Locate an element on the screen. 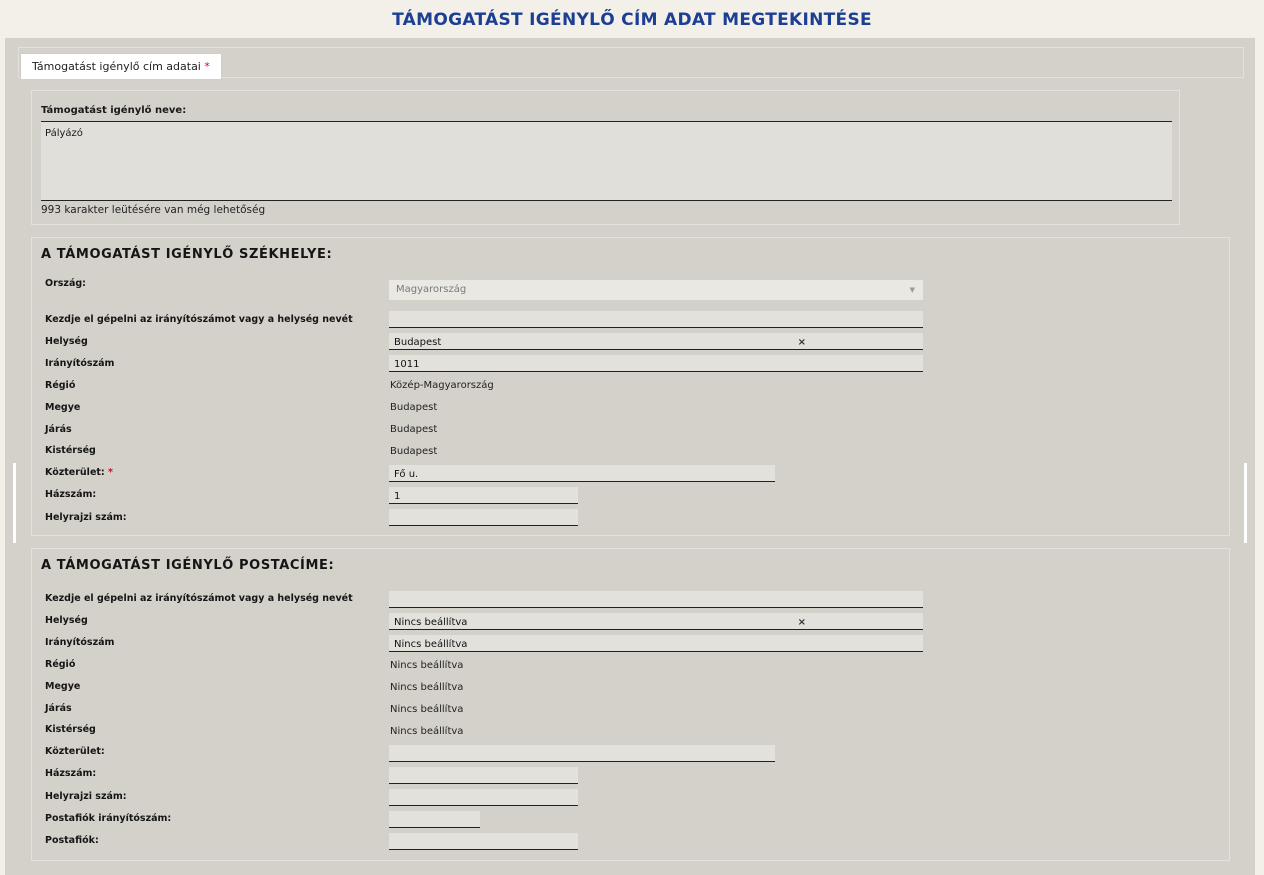  postal-city-label: Helység is located at coordinates (66, 620).